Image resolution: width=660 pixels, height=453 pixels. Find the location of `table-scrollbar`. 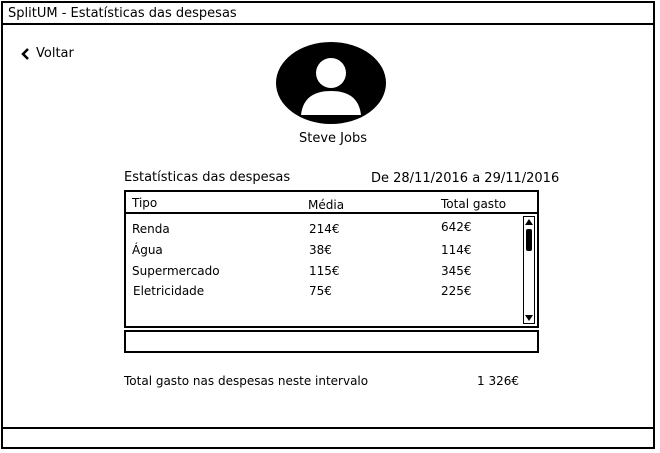

table-scrollbar is located at coordinates (529, 270).